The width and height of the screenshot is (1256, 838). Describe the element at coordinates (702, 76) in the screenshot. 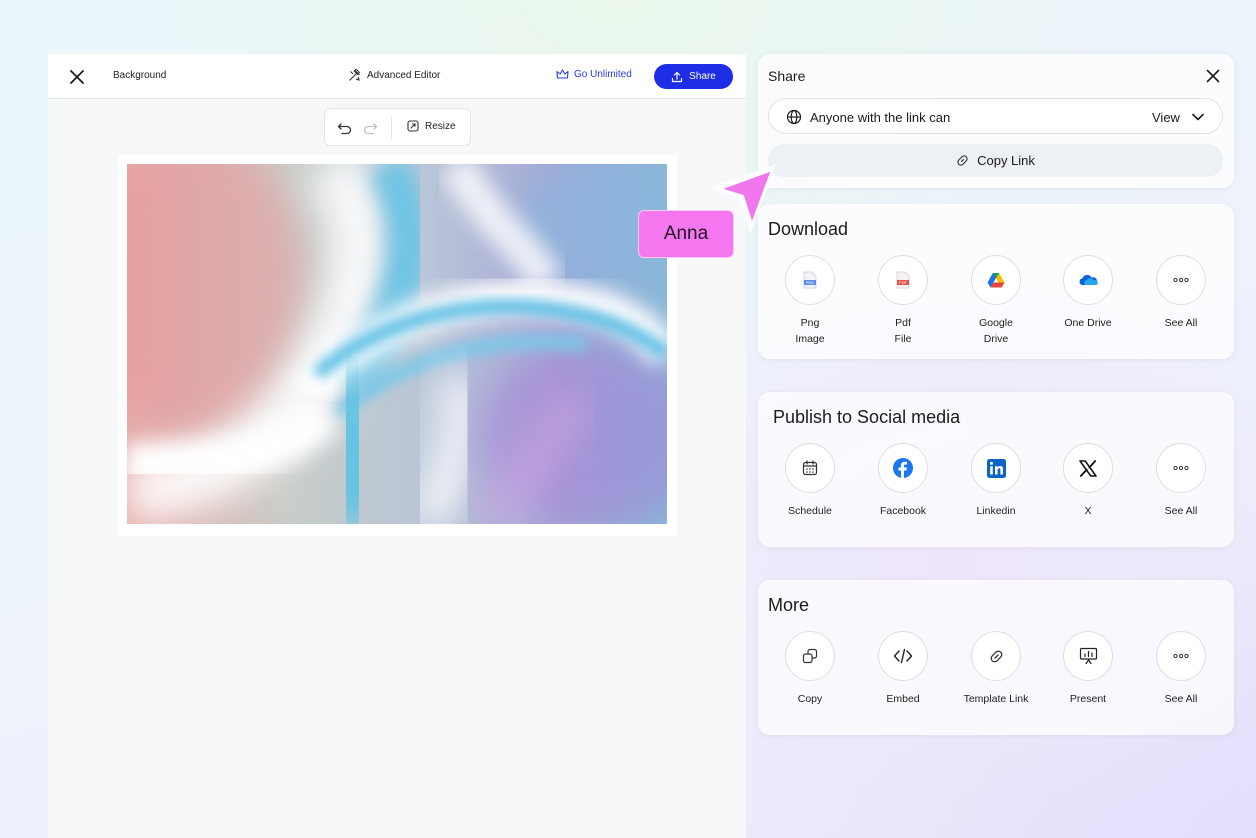

I see `share-button-label: Share` at that location.